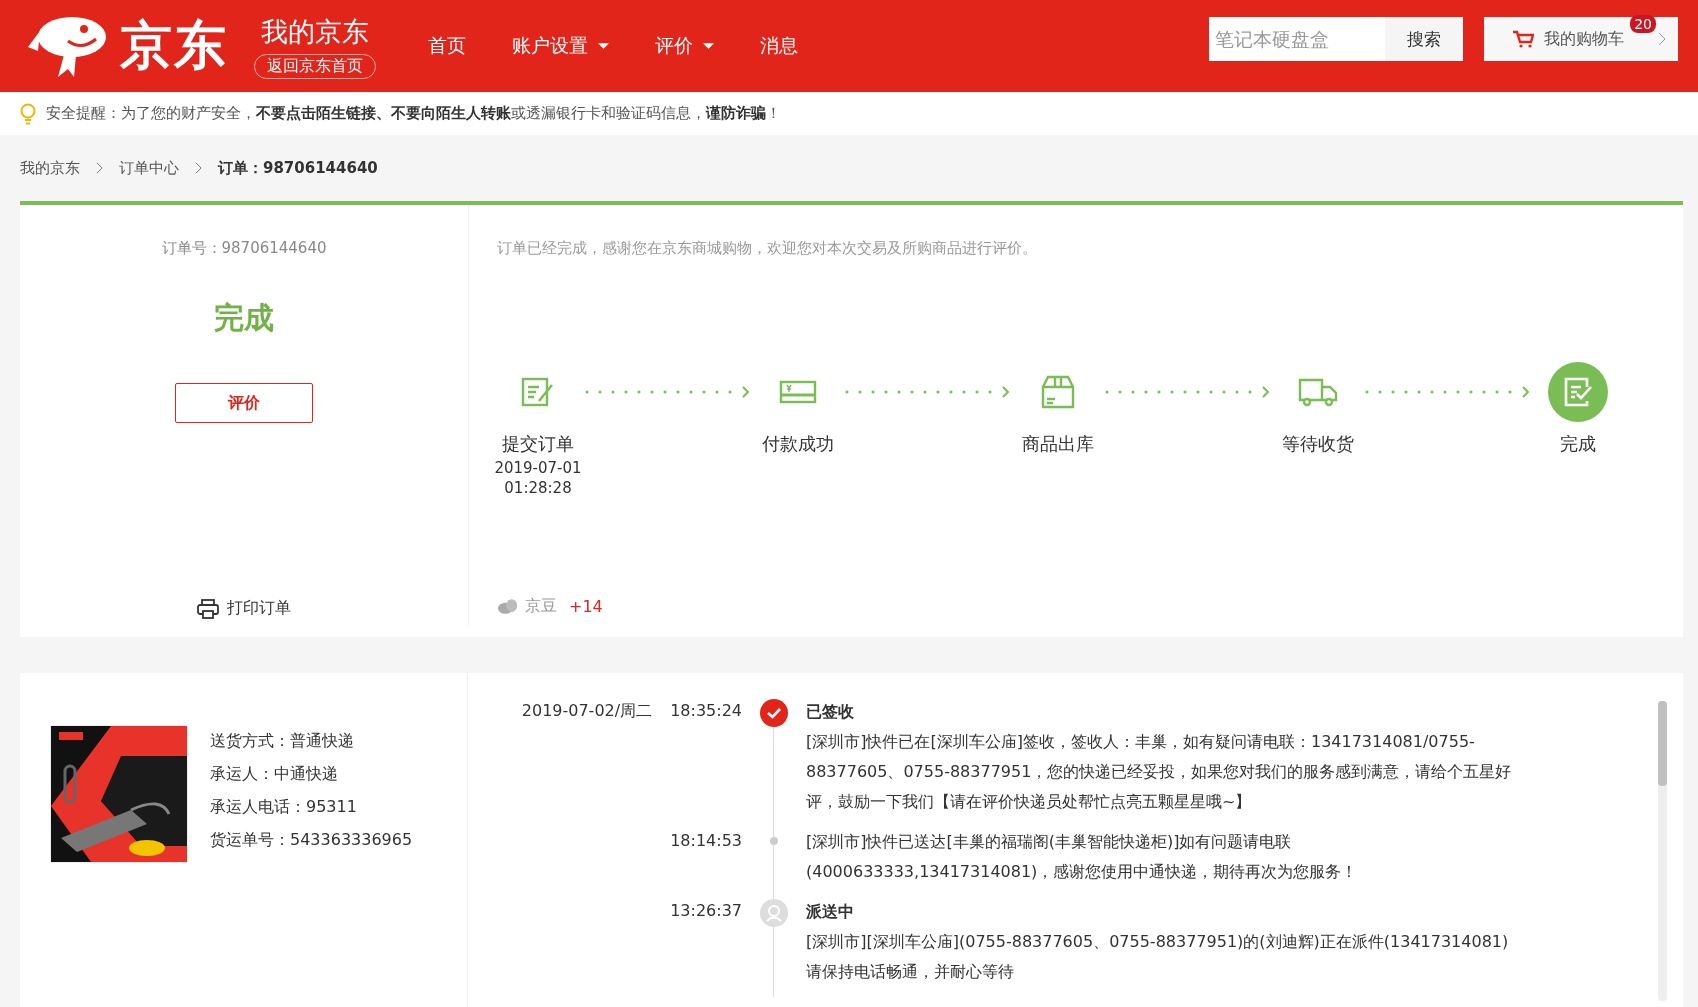 The height and width of the screenshot is (1007, 1698). I want to click on step-time: 01:28:28, so click(538, 488).